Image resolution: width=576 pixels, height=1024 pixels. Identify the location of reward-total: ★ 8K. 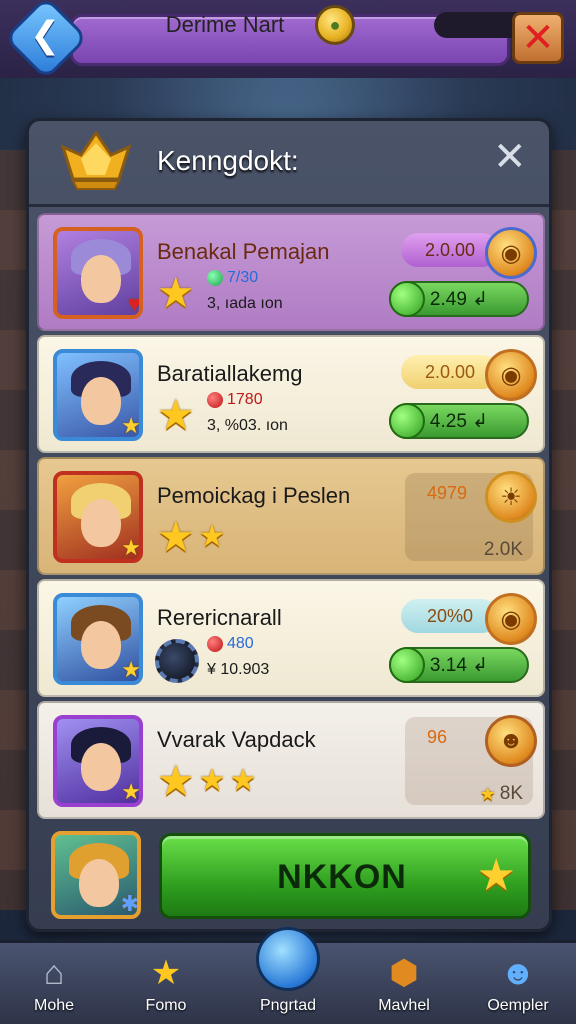
(501, 794).